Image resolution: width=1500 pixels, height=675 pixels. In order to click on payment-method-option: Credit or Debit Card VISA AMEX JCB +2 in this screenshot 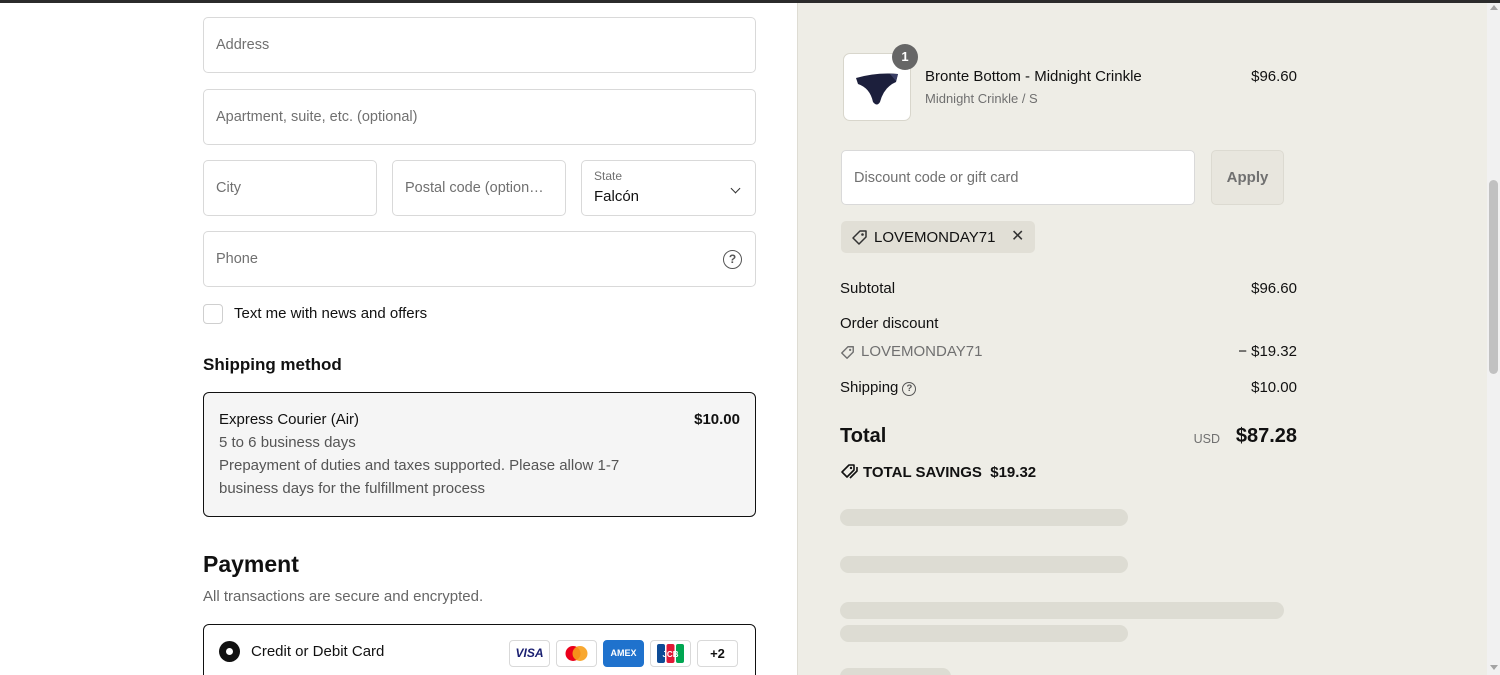, I will do `click(479, 649)`.